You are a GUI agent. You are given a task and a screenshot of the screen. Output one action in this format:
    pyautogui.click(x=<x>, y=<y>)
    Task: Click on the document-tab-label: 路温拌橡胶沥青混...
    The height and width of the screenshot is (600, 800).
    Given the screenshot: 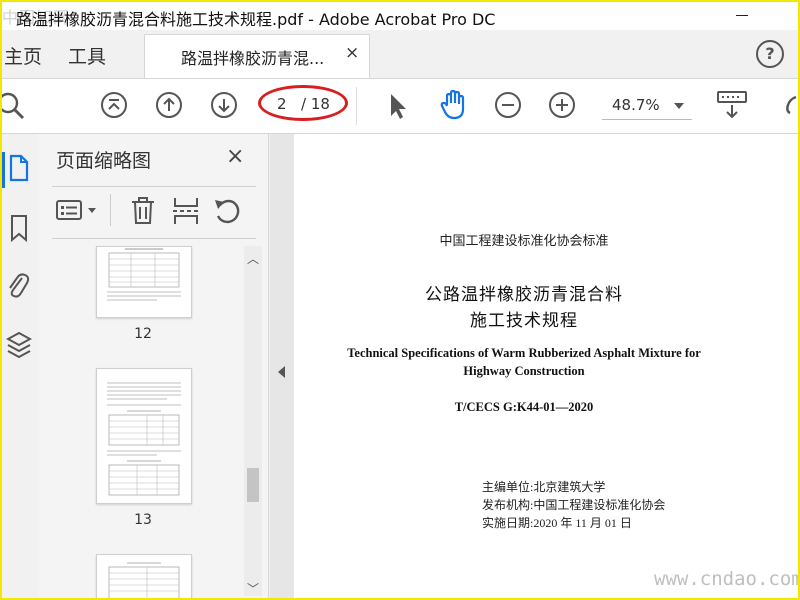 What is the action you would take?
    pyautogui.click(x=253, y=58)
    